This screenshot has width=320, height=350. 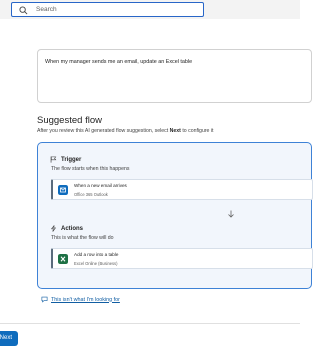 I want to click on trigger-step-connector: Office 365 Outlook, so click(x=91, y=194).